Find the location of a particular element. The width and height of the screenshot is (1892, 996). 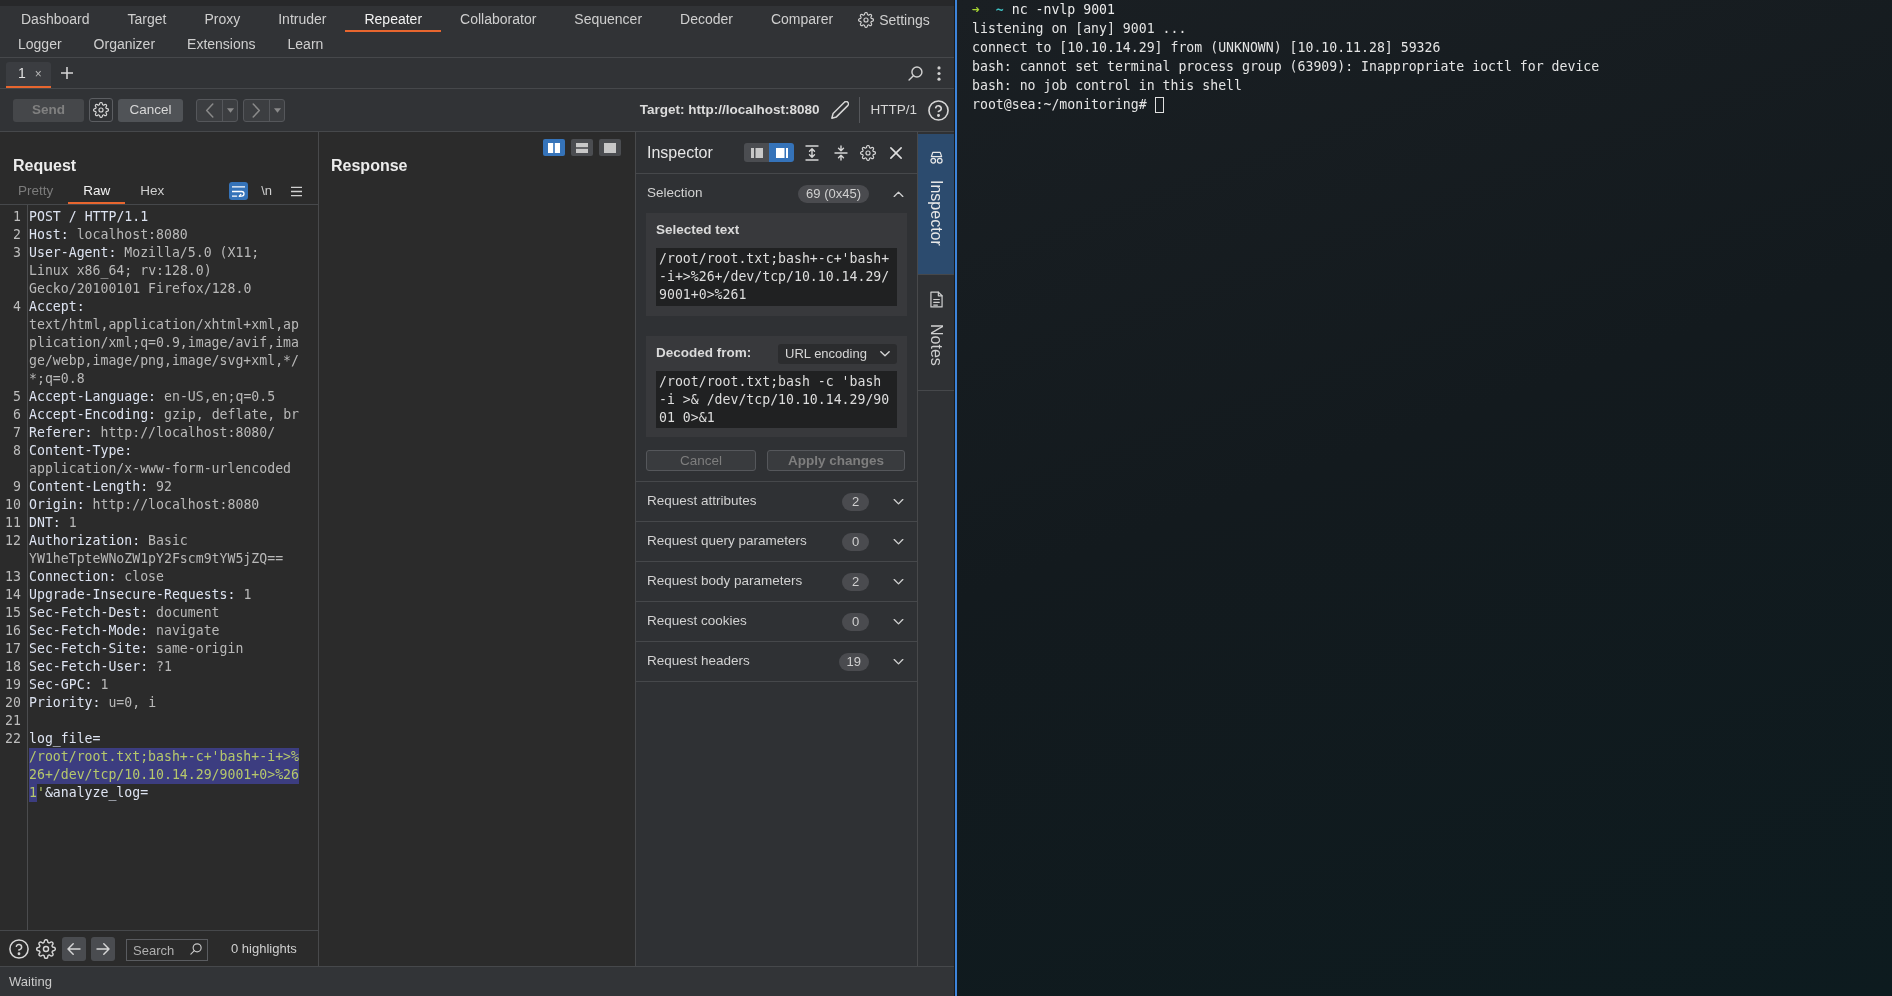

side-tab: Inspector is located at coordinates (936, 204).